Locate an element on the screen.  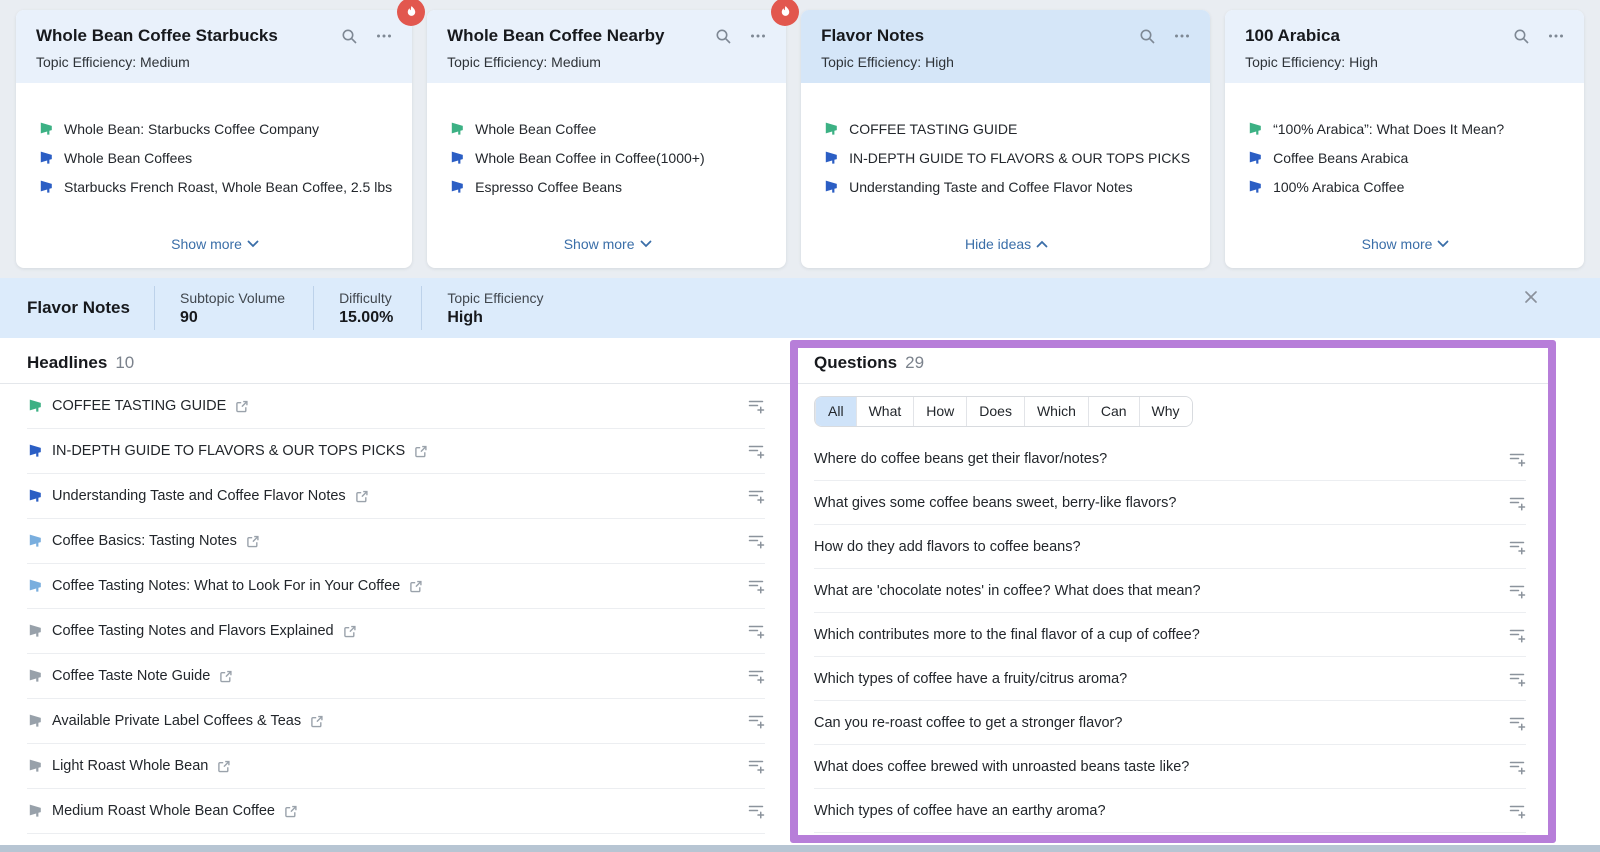
question-filter-button: Does is located at coordinates (995, 411).